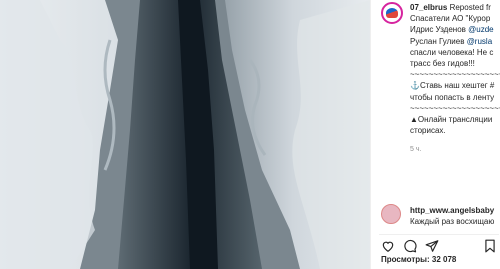  I want to click on views-number: 32 078, so click(444, 259).